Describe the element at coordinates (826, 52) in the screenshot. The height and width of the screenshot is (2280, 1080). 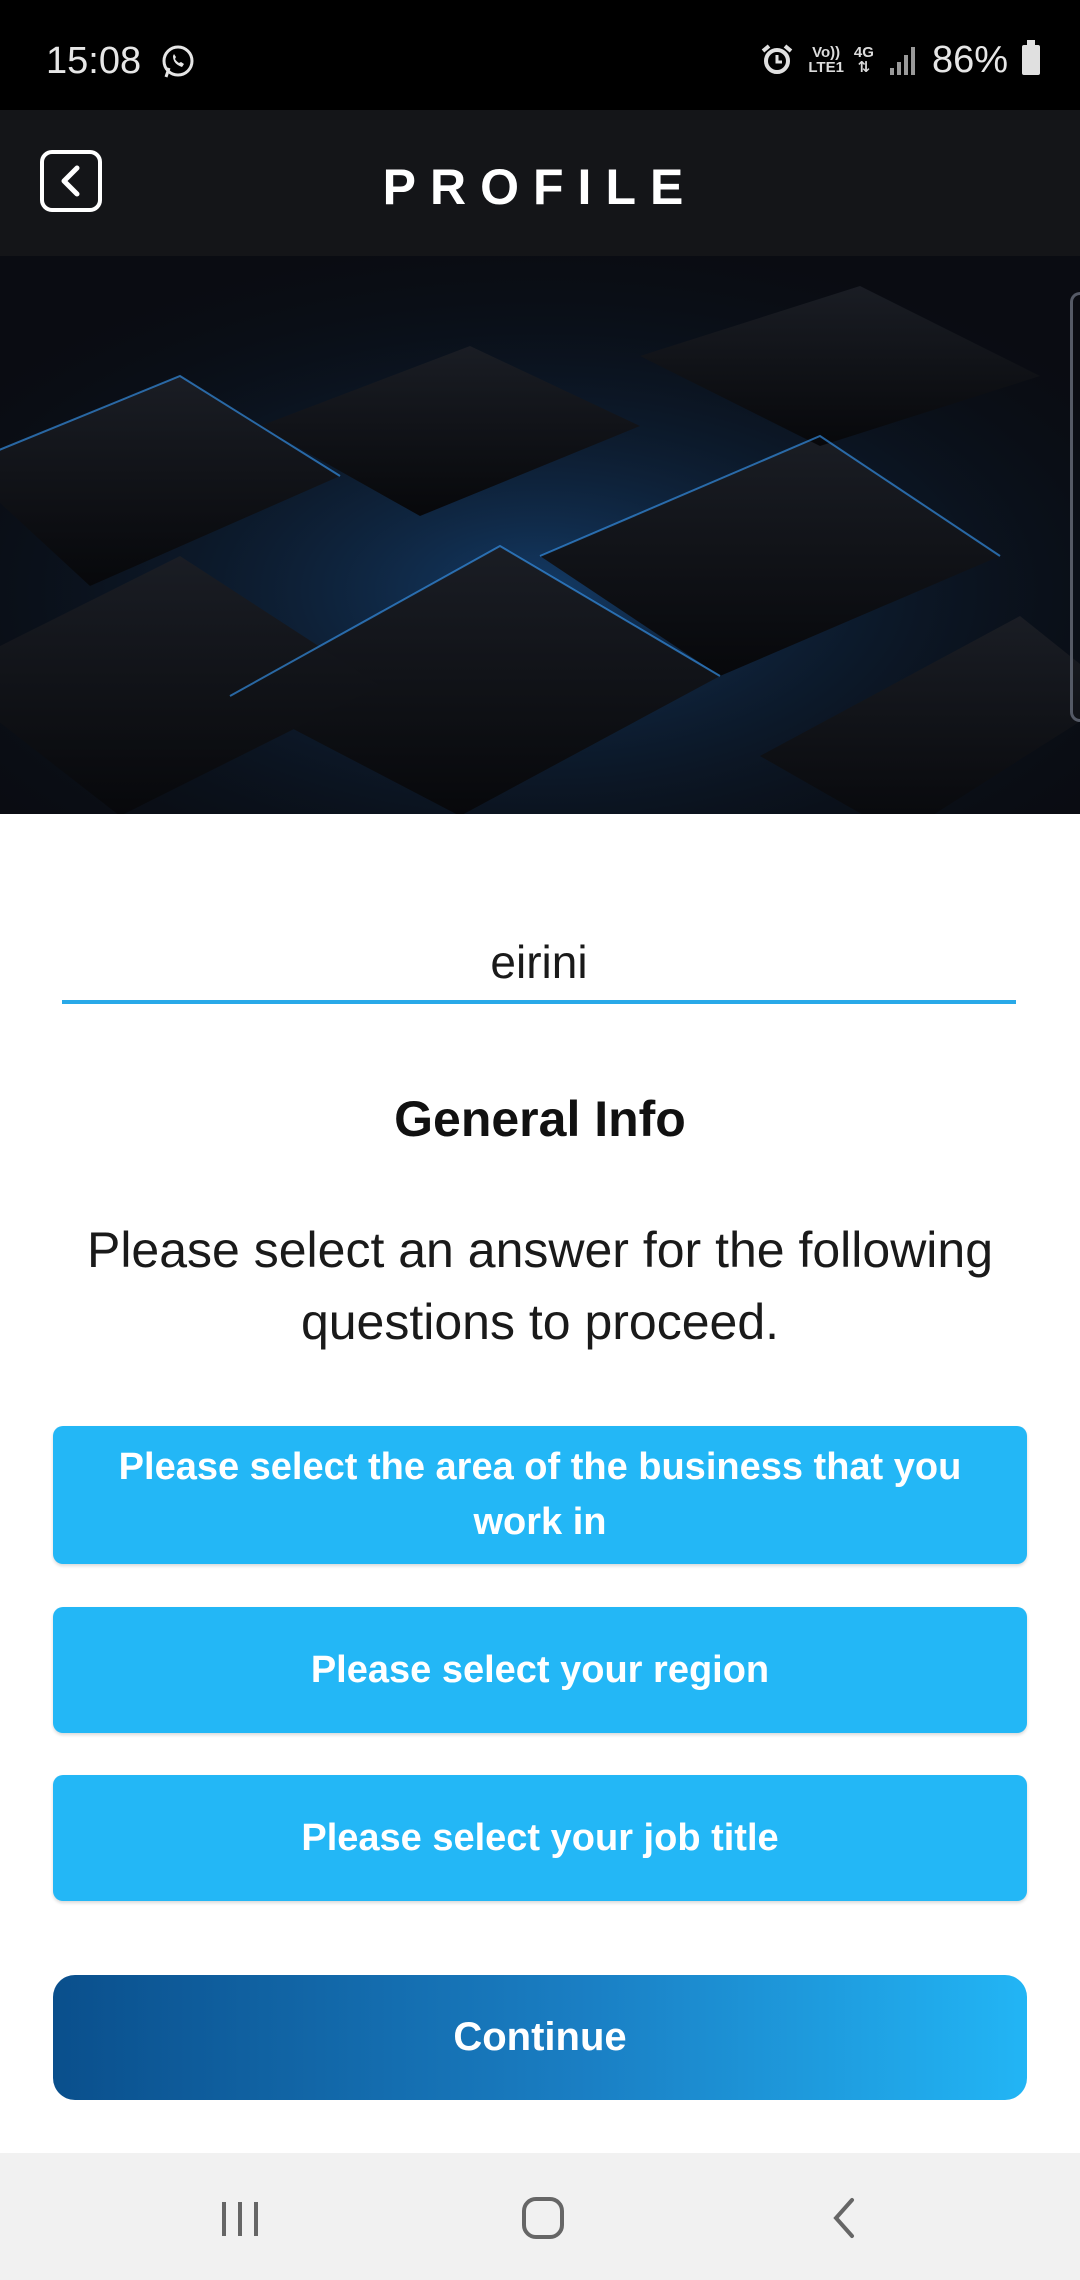
I see `volte-label: Vo))` at that location.